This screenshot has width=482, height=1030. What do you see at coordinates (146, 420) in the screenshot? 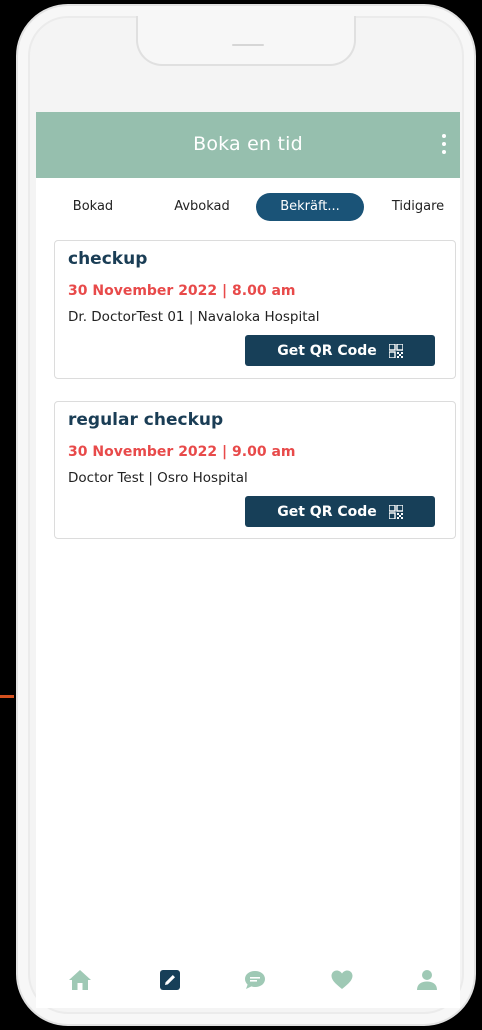
I see `appointment-title: regular checkup` at bounding box center [146, 420].